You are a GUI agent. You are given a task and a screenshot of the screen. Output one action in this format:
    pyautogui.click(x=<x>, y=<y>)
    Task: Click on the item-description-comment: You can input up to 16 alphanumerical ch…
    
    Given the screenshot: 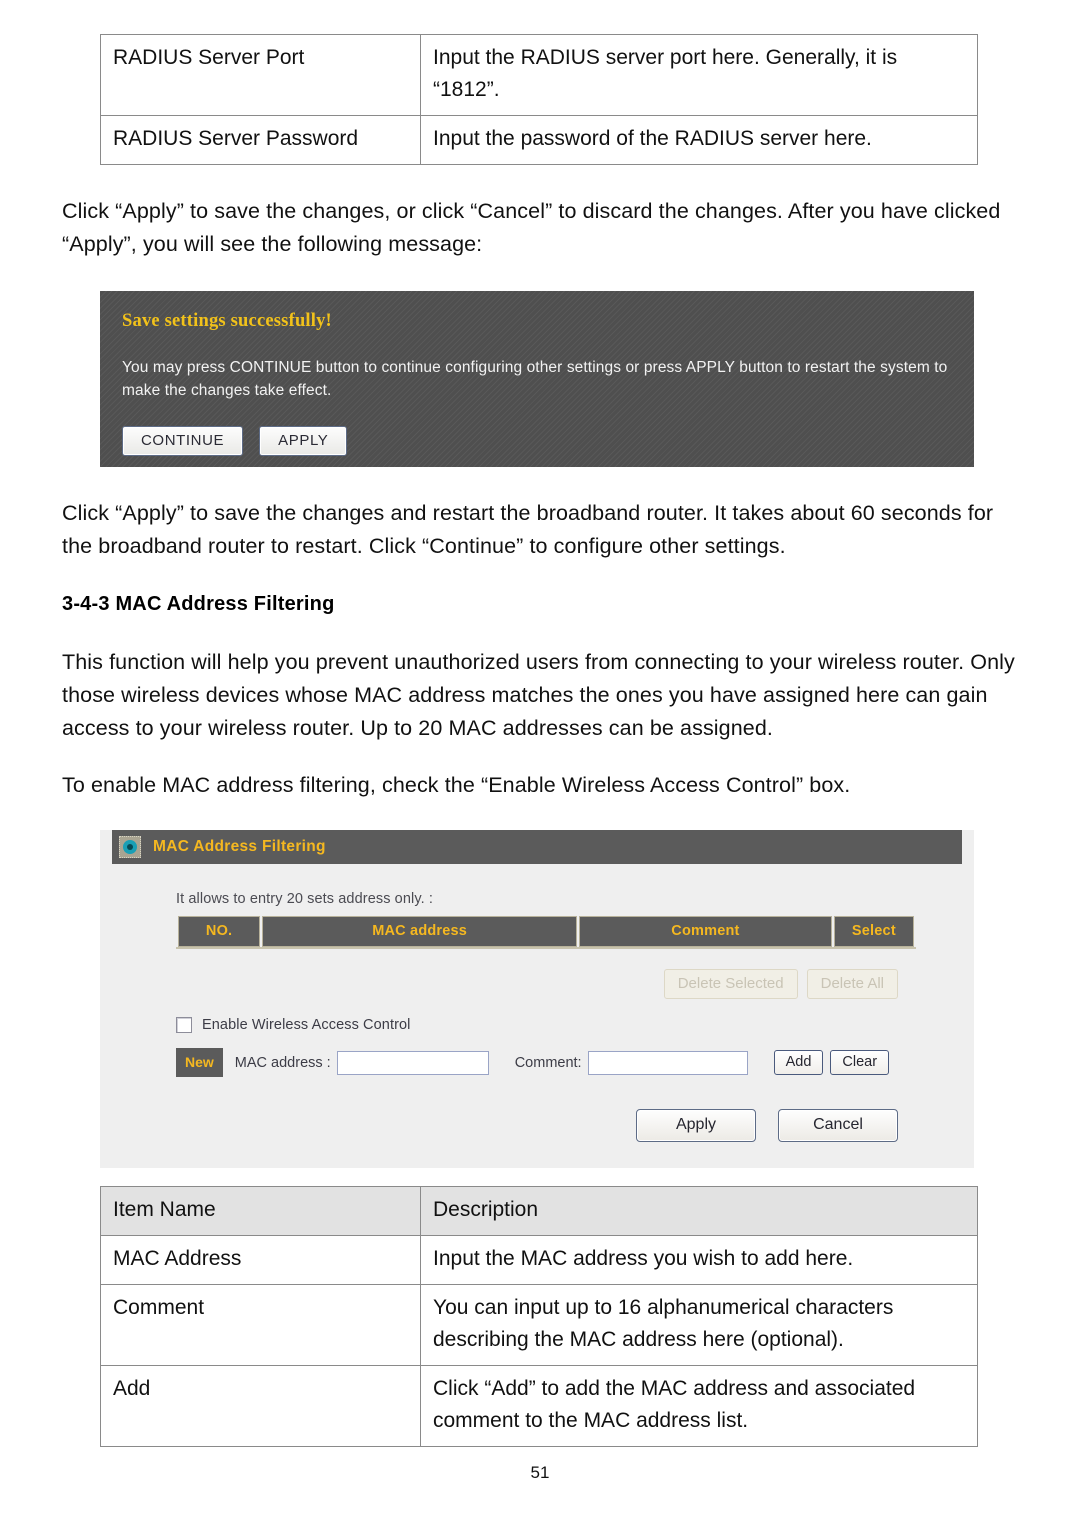 What is the action you would take?
    pyautogui.click(x=699, y=1325)
    